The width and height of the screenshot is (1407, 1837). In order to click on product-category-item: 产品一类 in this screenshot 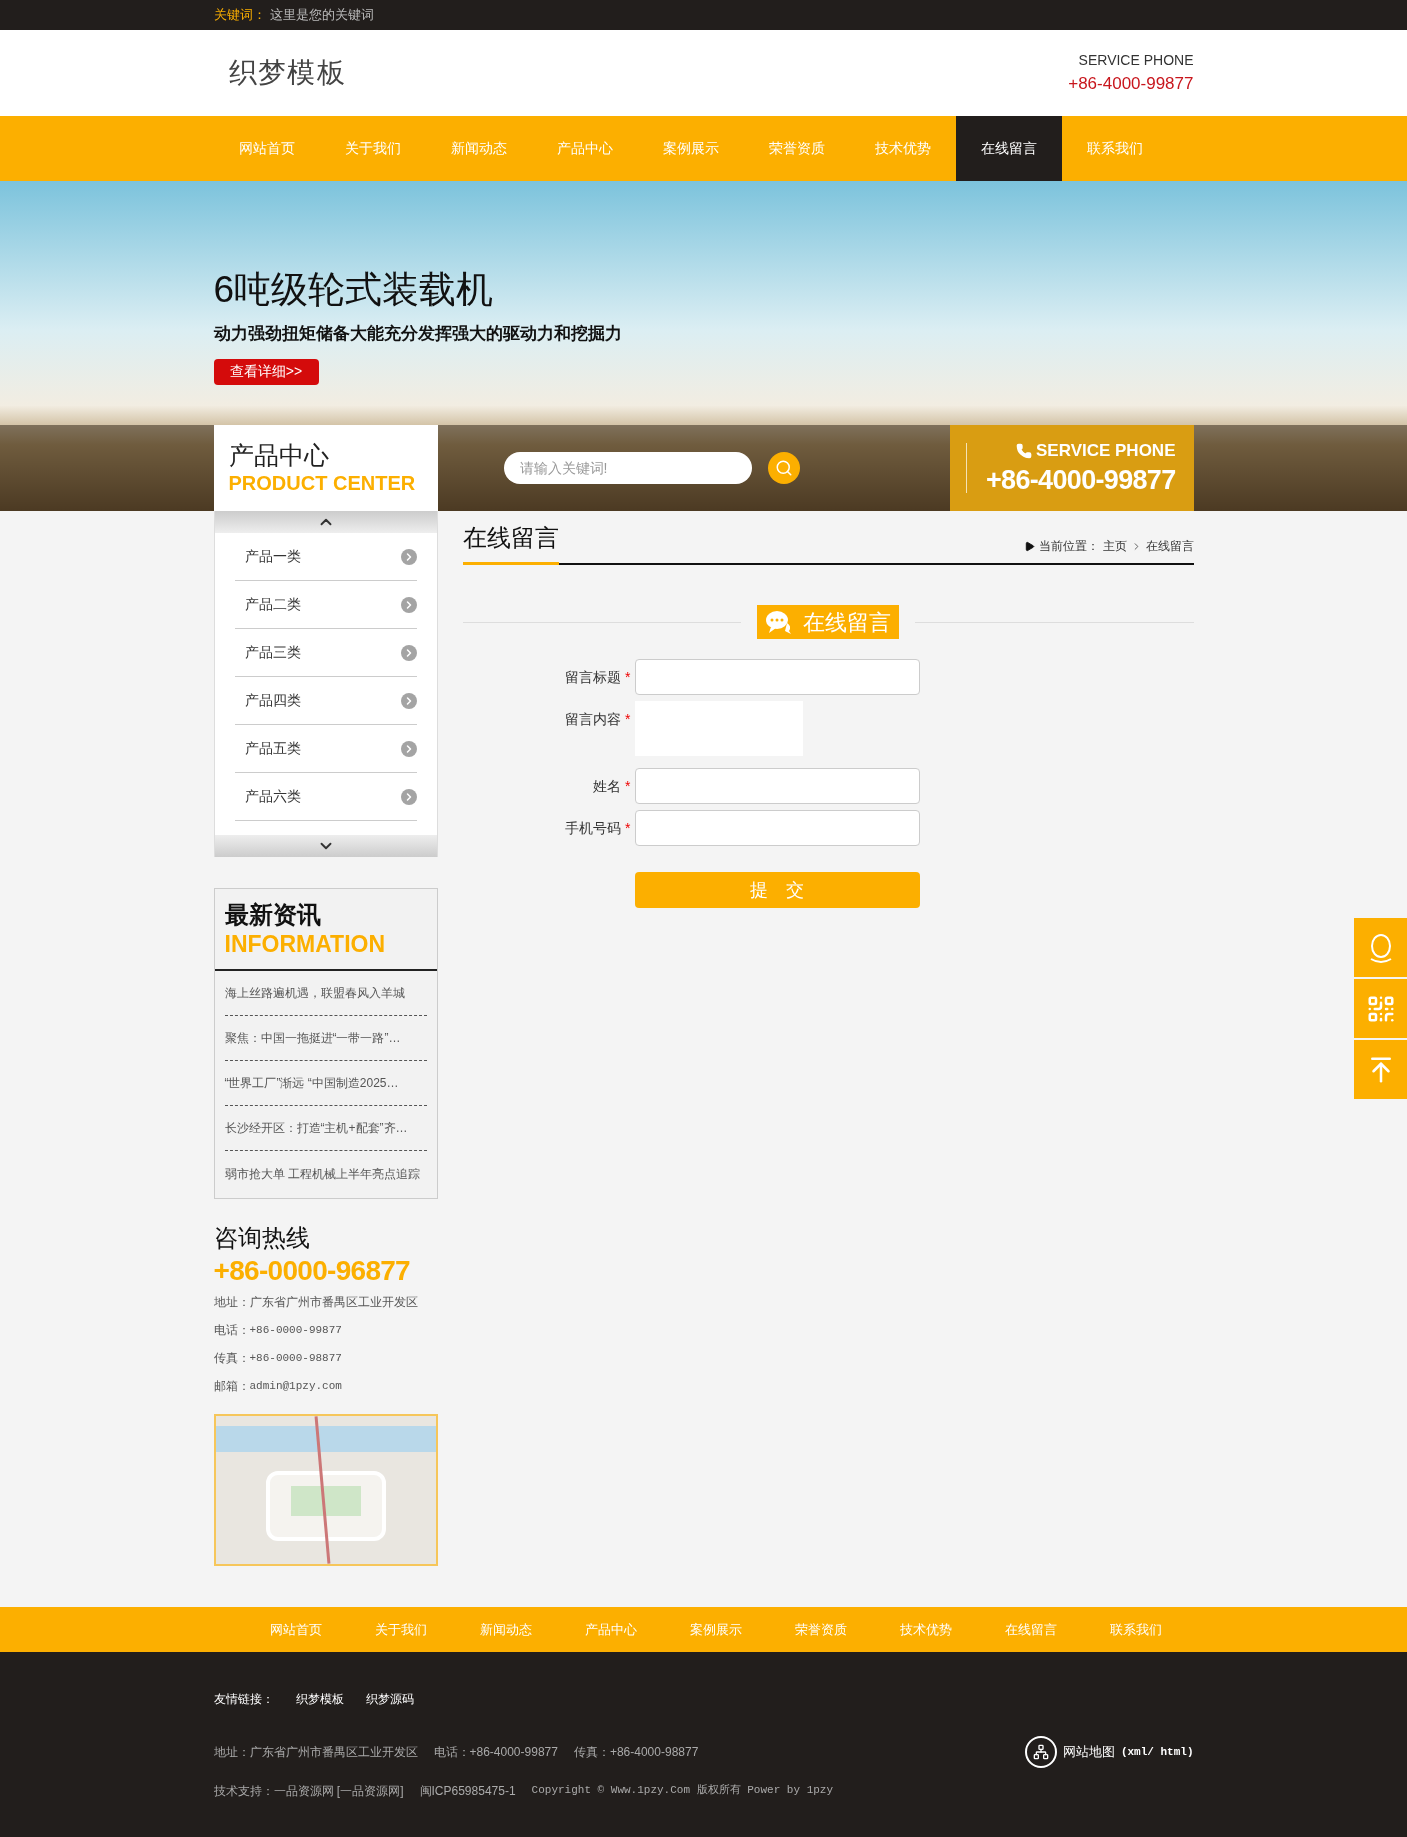, I will do `click(325, 557)`.